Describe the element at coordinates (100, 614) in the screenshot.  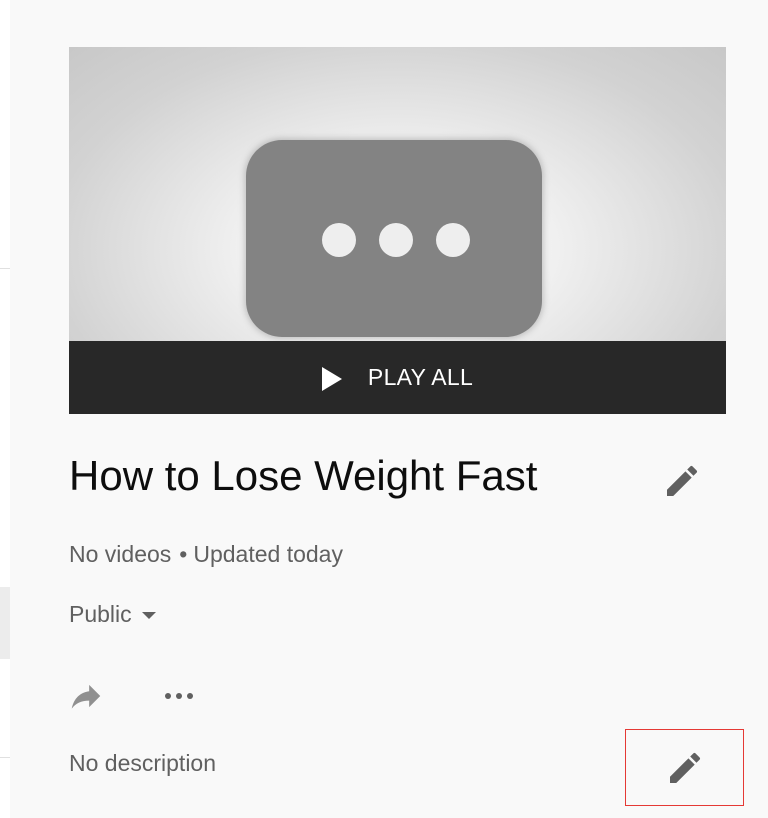
I see `privacy-label: Public` at that location.